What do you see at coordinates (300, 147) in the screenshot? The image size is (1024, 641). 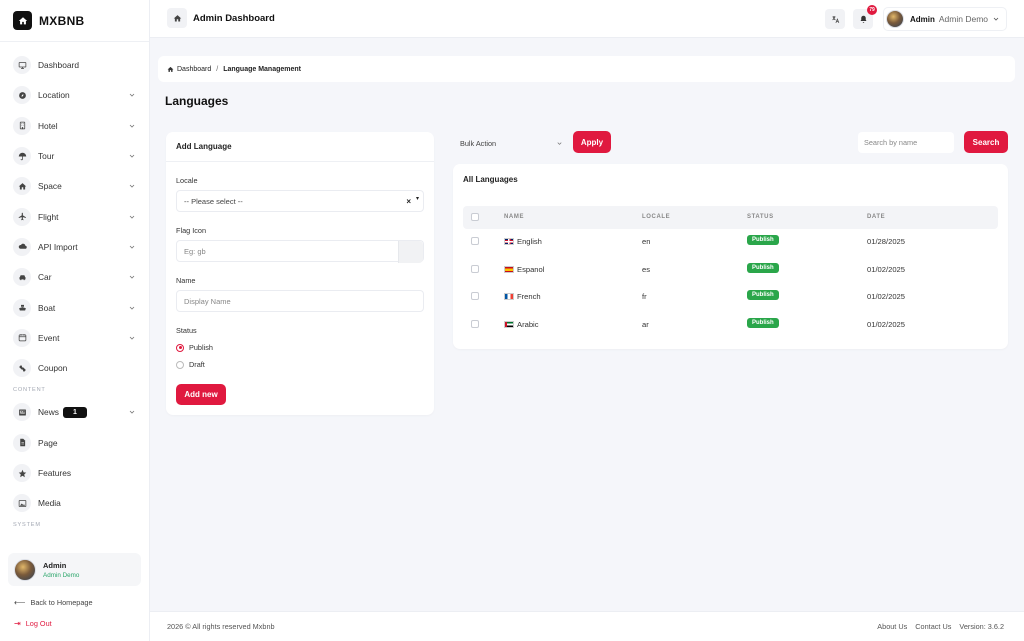 I see `form-title: Add Language` at bounding box center [300, 147].